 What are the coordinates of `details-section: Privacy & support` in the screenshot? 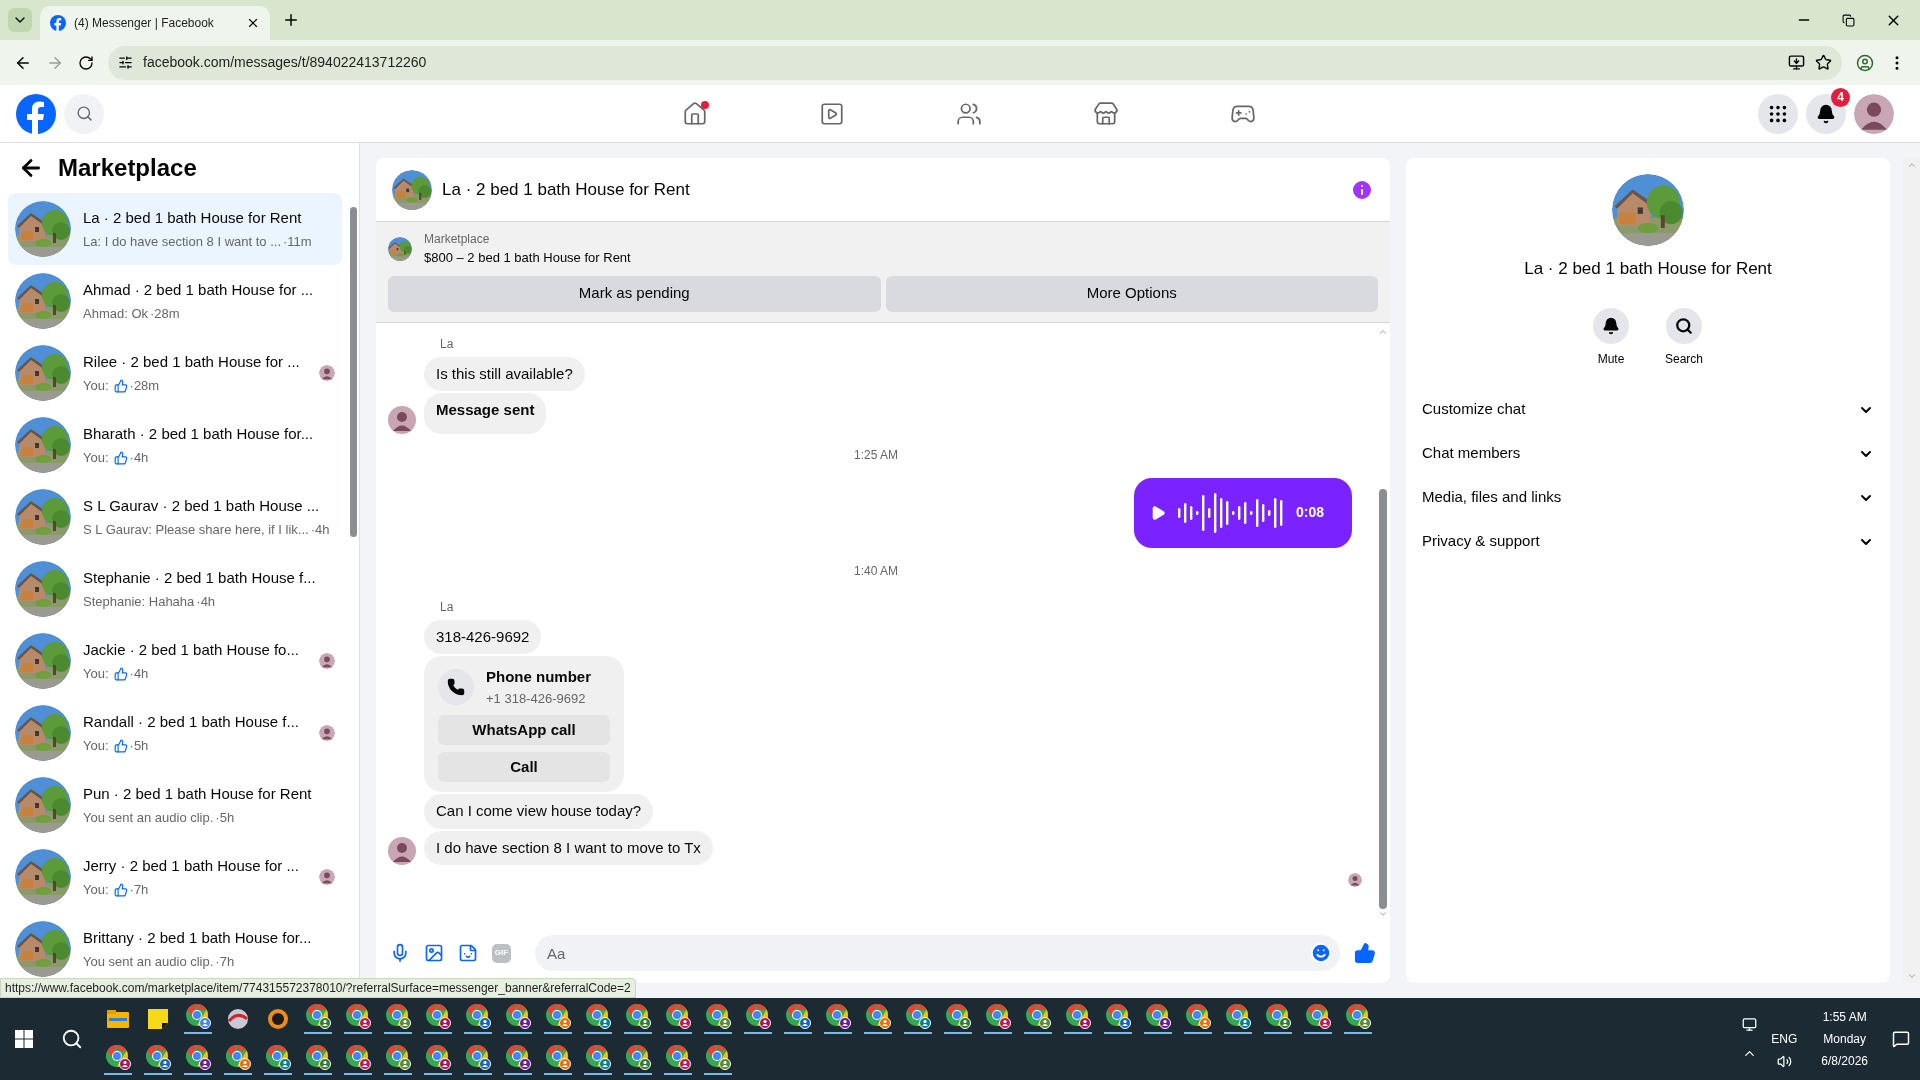 It's located at (1648, 541).